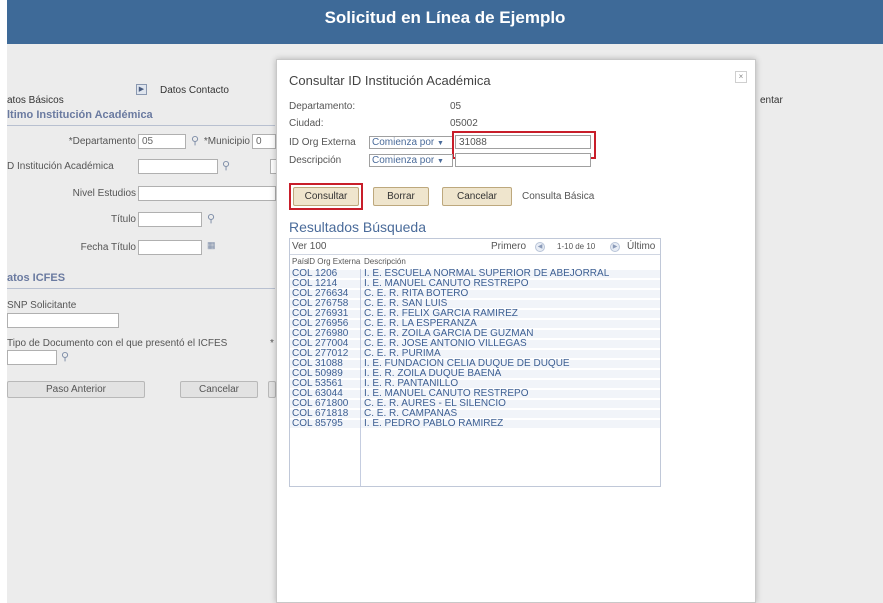 The width and height of the screenshot is (883, 603). I want to click on descripcion-operator-select: Comienza por ▼, so click(411, 160).